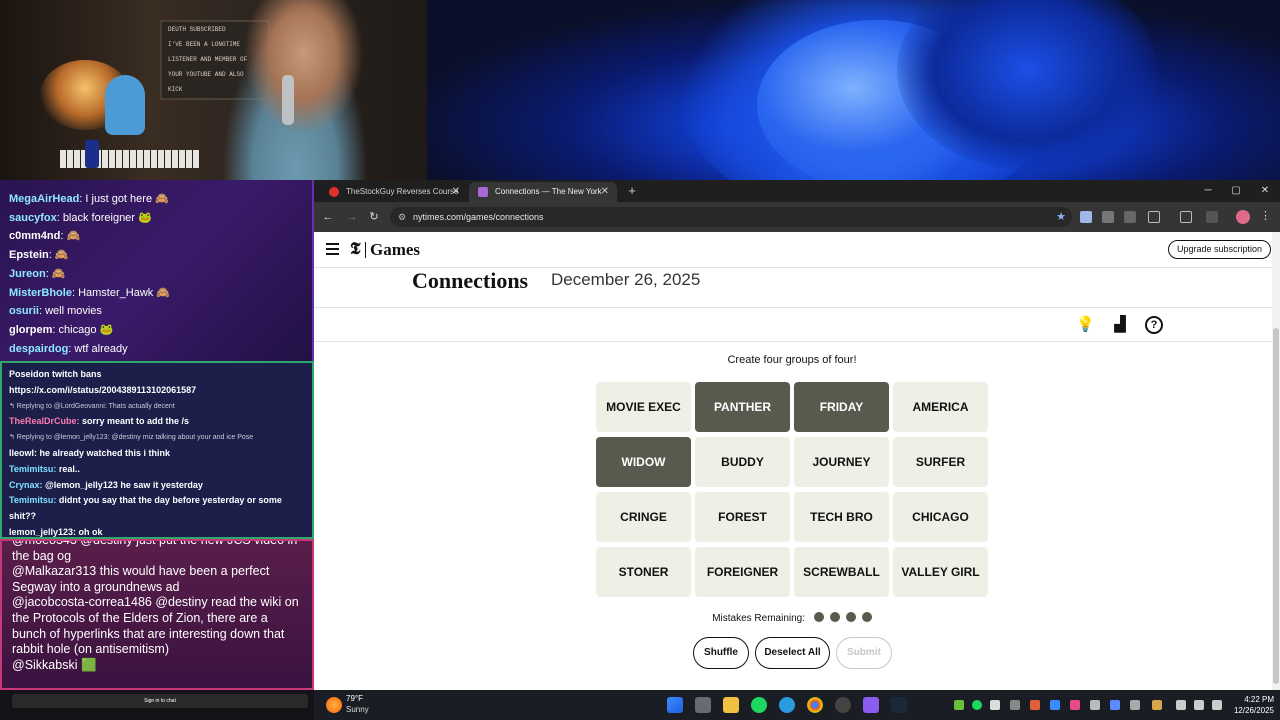  What do you see at coordinates (843, 705) in the screenshot?
I see `obs-icon` at bounding box center [843, 705].